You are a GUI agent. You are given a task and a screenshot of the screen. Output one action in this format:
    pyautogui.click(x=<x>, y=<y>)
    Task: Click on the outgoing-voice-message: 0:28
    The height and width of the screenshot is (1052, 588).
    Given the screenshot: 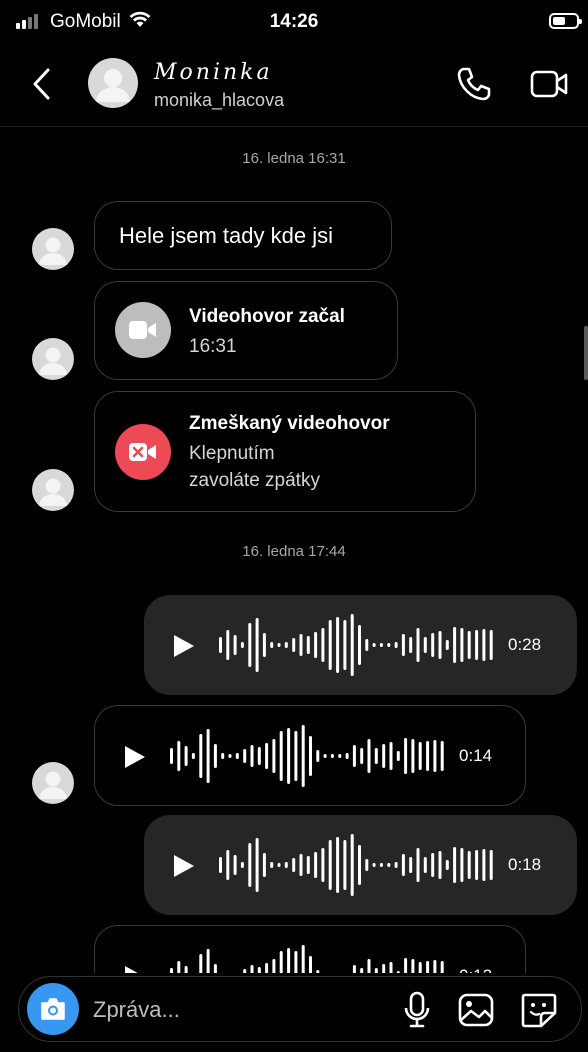 What is the action you would take?
    pyautogui.click(x=360, y=645)
    